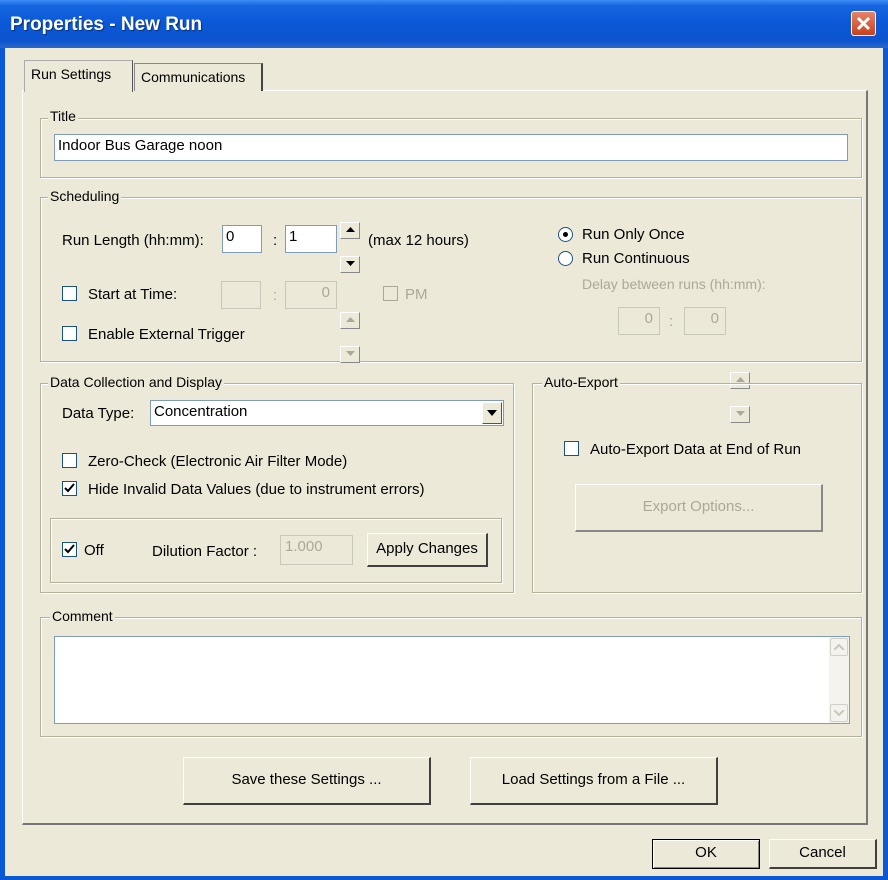 The height and width of the screenshot is (880, 888). Describe the element at coordinates (565, 258) in the screenshot. I see `run-continuous-radio` at that location.